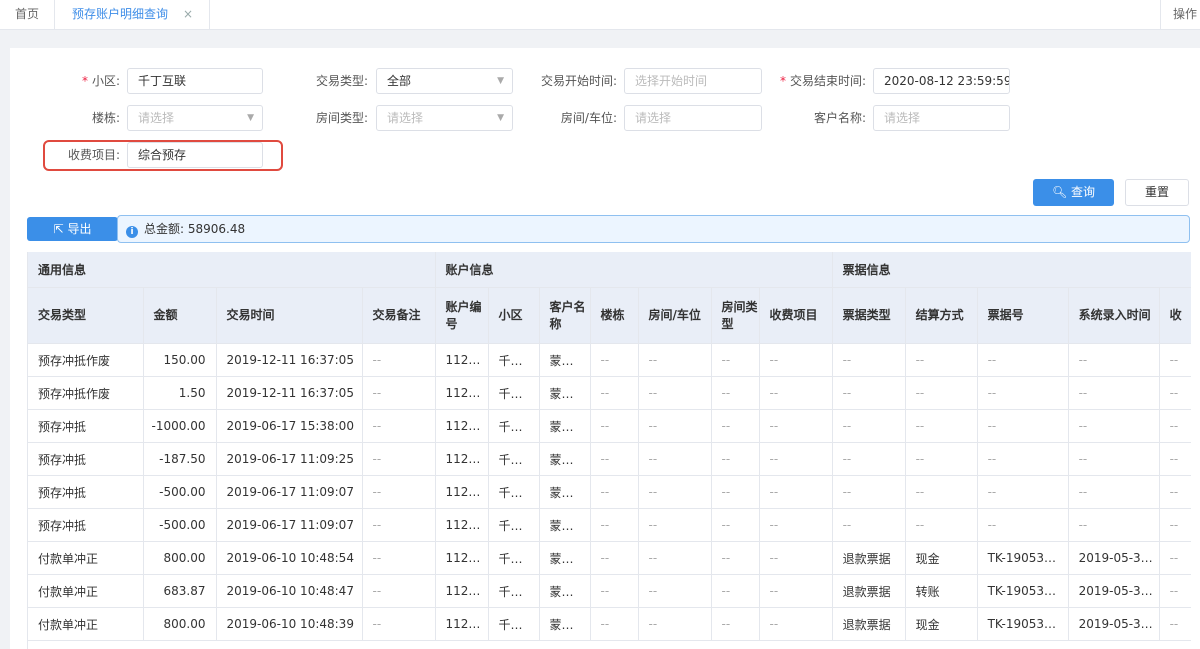  Describe the element at coordinates (941, 81) in the screenshot. I see `end-time-input: 2020-08-12 23:59:59` at that location.